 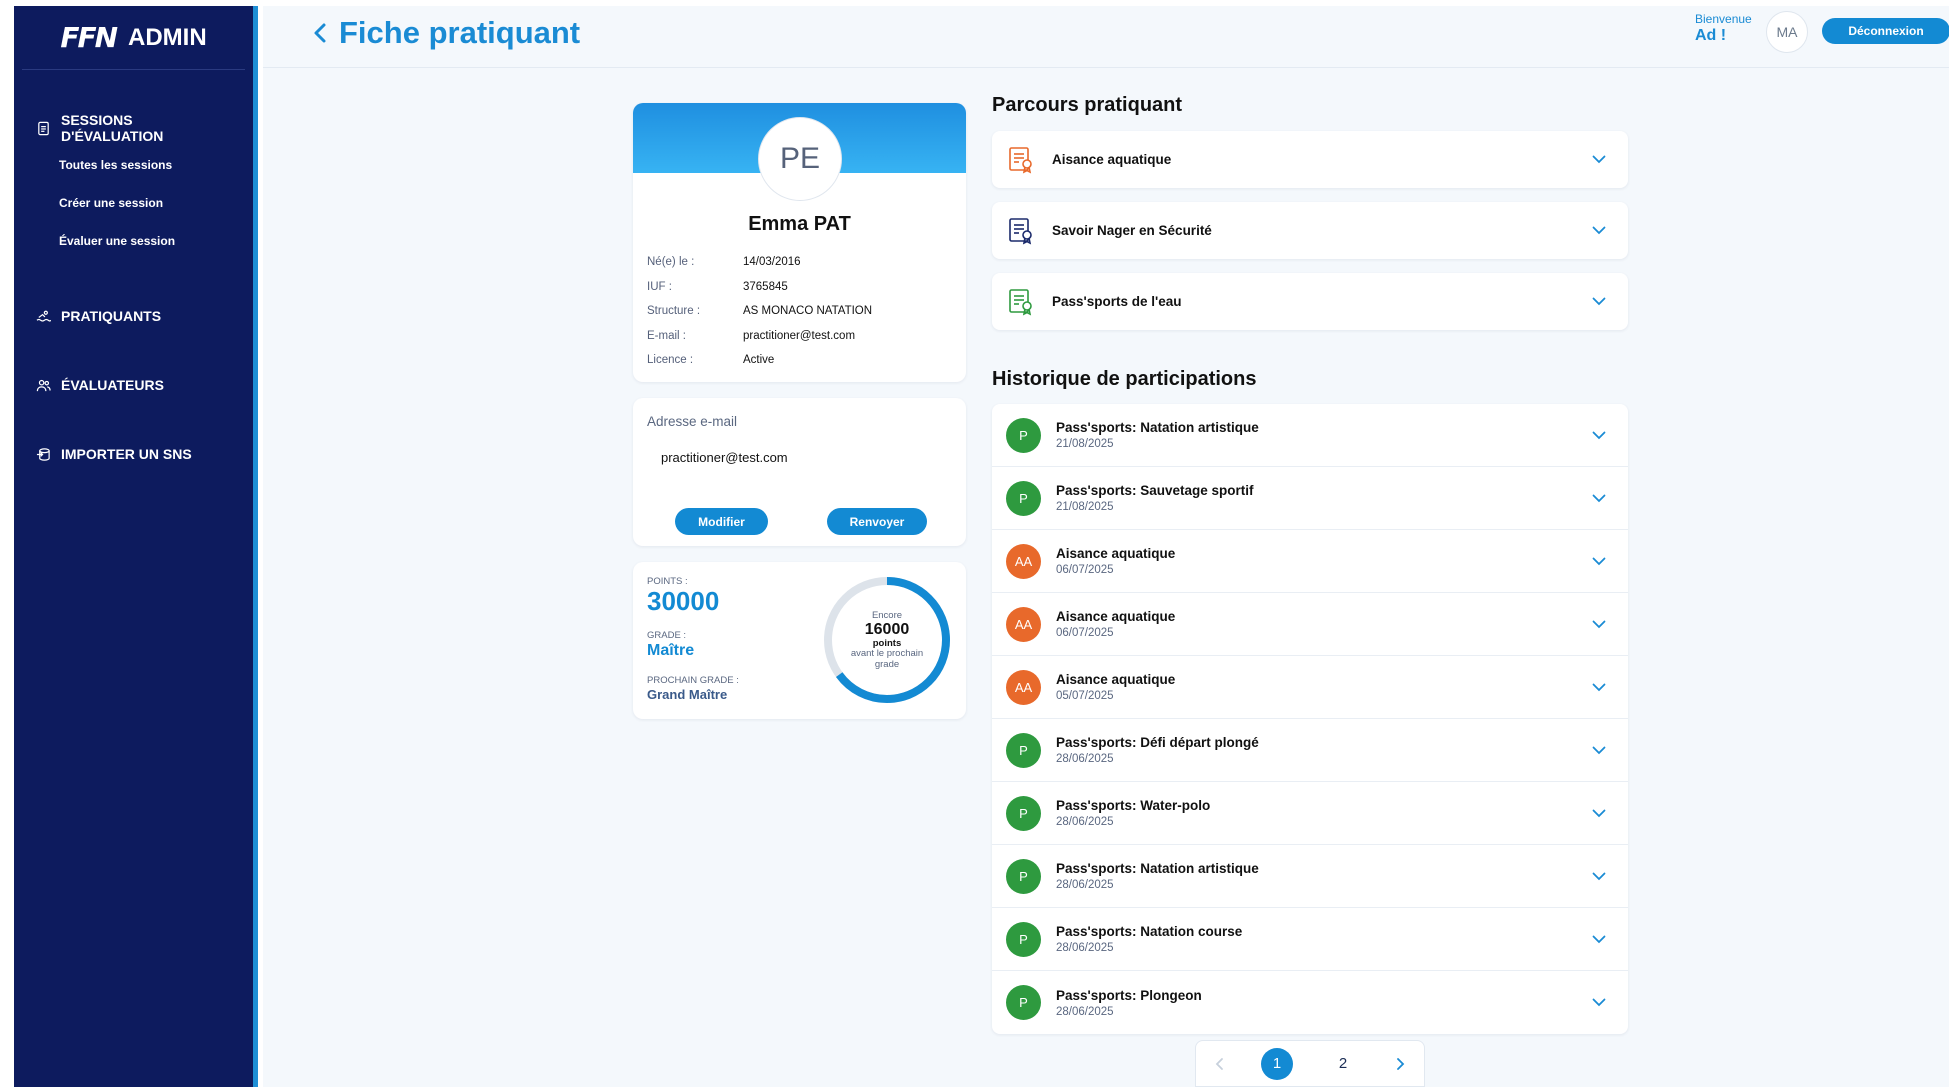 I want to click on info-label: E-mail :, so click(x=666, y=335).